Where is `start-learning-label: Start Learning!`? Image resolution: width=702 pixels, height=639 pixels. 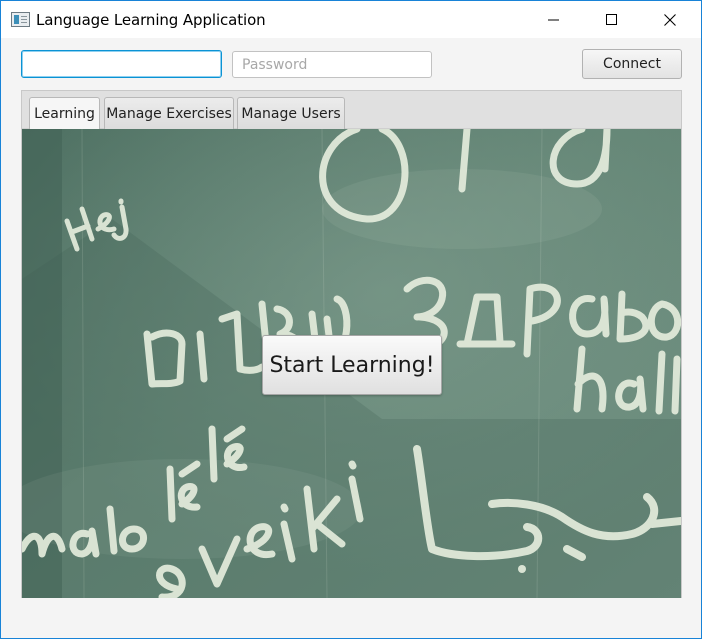
start-learning-label: Start Learning! is located at coordinates (352, 365).